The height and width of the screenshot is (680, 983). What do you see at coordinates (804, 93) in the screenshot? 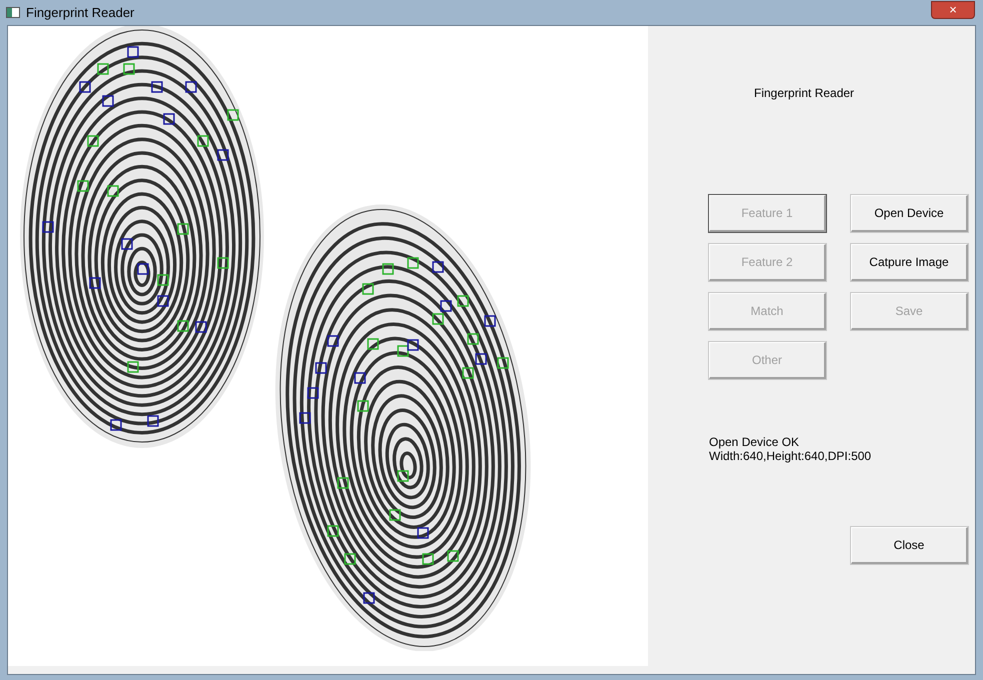
I see `panel-title: Fingerprint Reader` at bounding box center [804, 93].